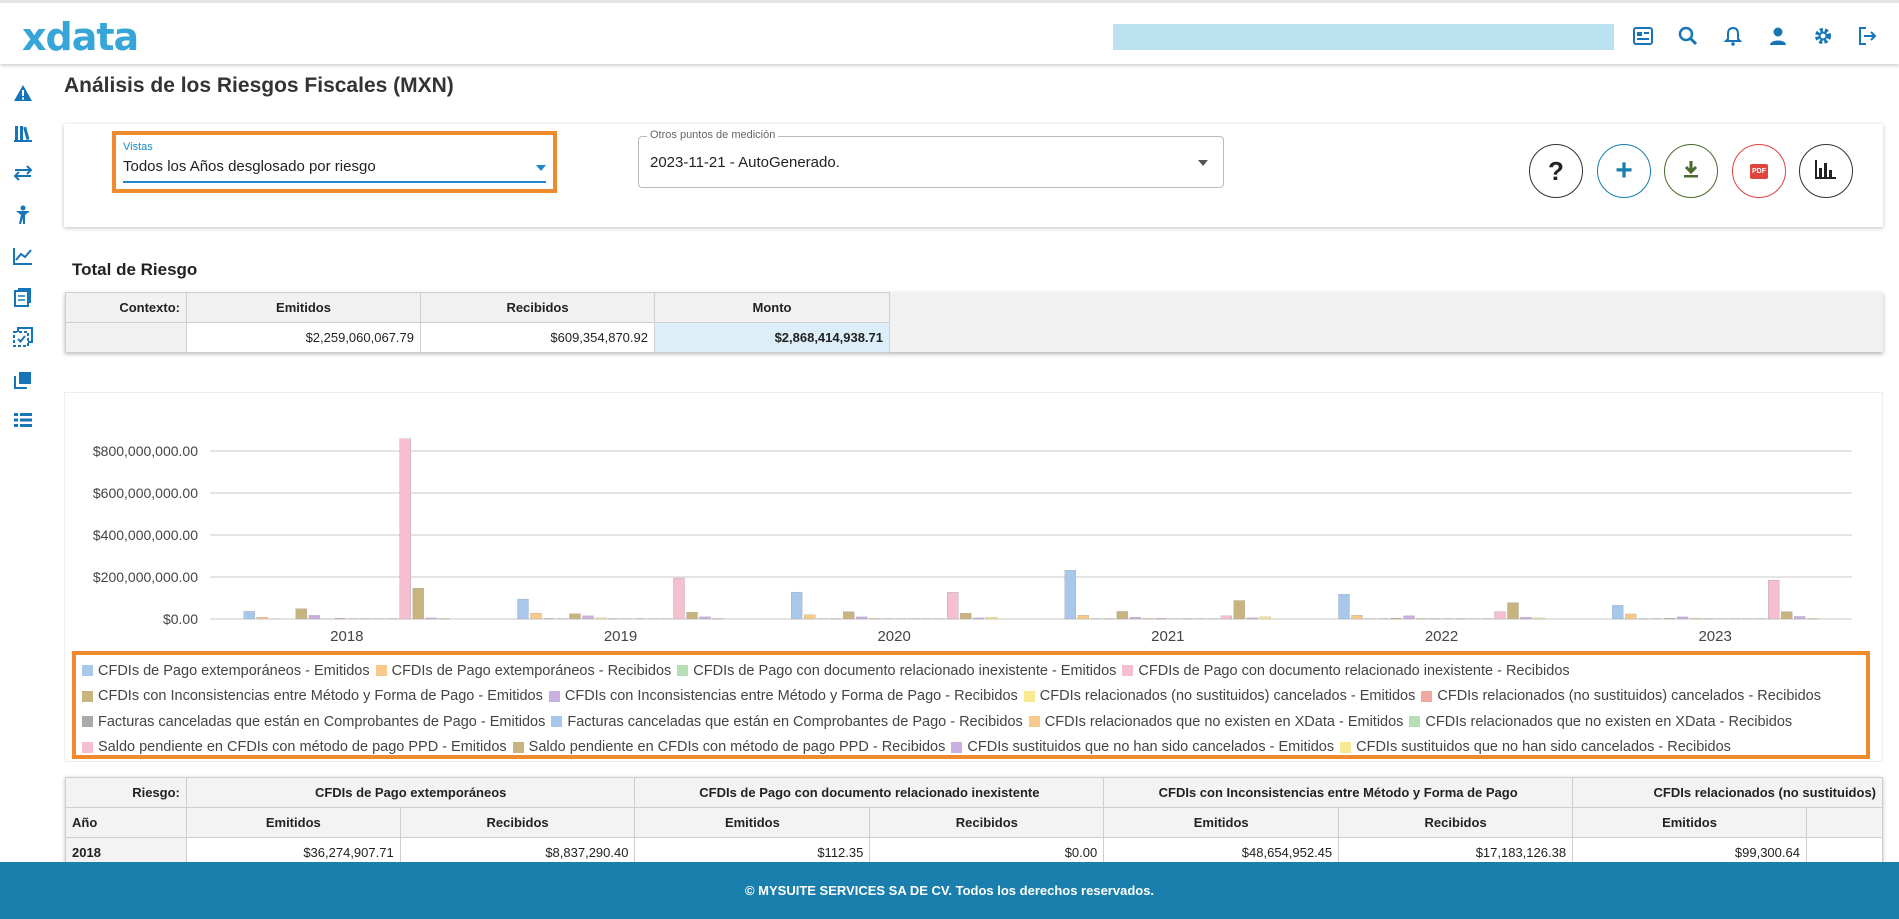 The height and width of the screenshot is (919, 1899). What do you see at coordinates (23, 337) in the screenshot?
I see `audit-icon` at bounding box center [23, 337].